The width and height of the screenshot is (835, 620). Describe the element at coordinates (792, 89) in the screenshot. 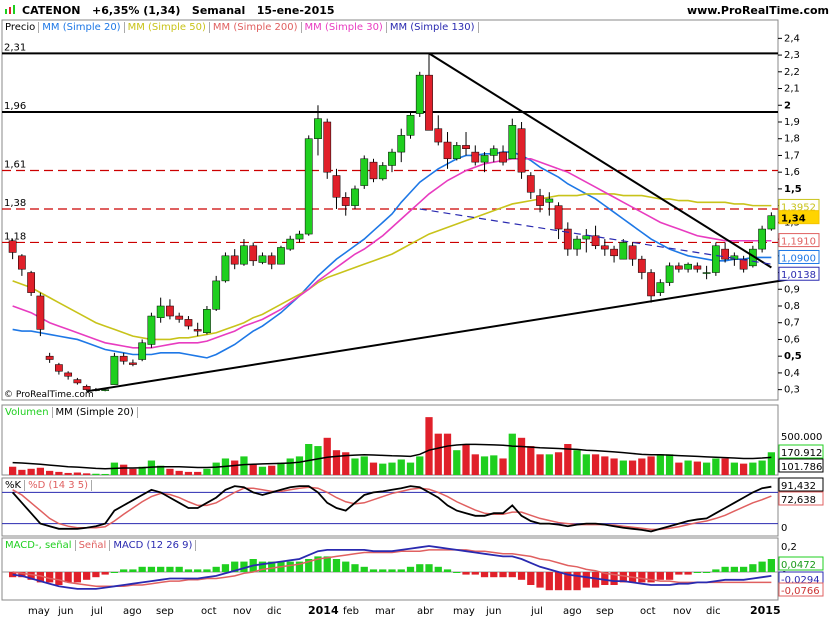

I see `y-tick-label: 2,1` at that location.